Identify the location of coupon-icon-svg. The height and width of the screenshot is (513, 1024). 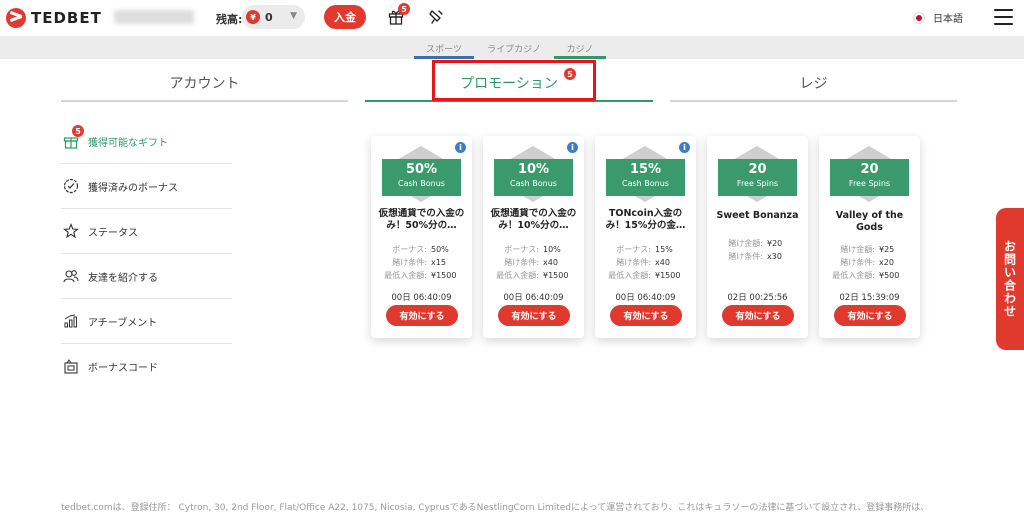
(71, 366).